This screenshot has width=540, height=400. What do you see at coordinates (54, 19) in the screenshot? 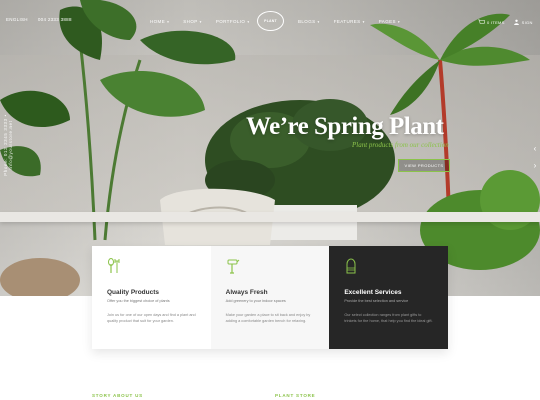
I see `phone-number: 004 2333 3888` at bounding box center [54, 19].